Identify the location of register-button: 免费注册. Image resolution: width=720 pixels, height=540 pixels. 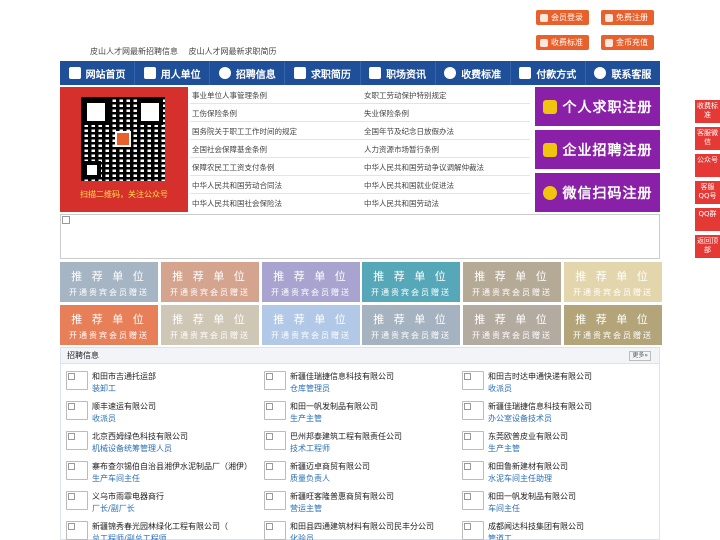
(627, 17).